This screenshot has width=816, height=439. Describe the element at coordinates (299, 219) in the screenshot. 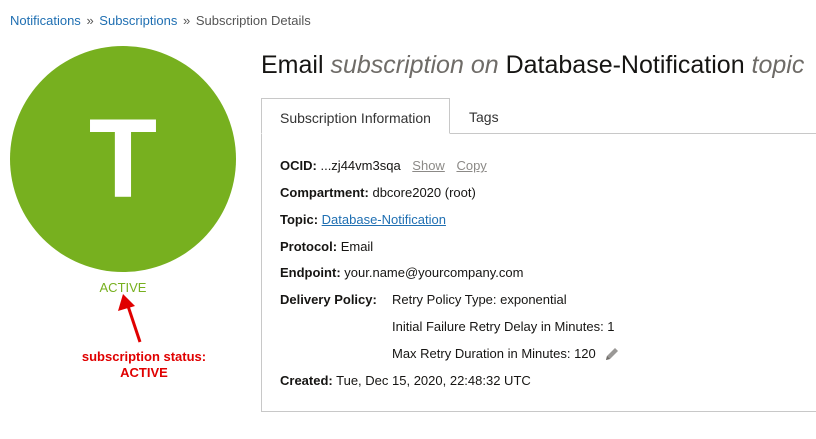

I see `topic-label: Topic:` at that location.